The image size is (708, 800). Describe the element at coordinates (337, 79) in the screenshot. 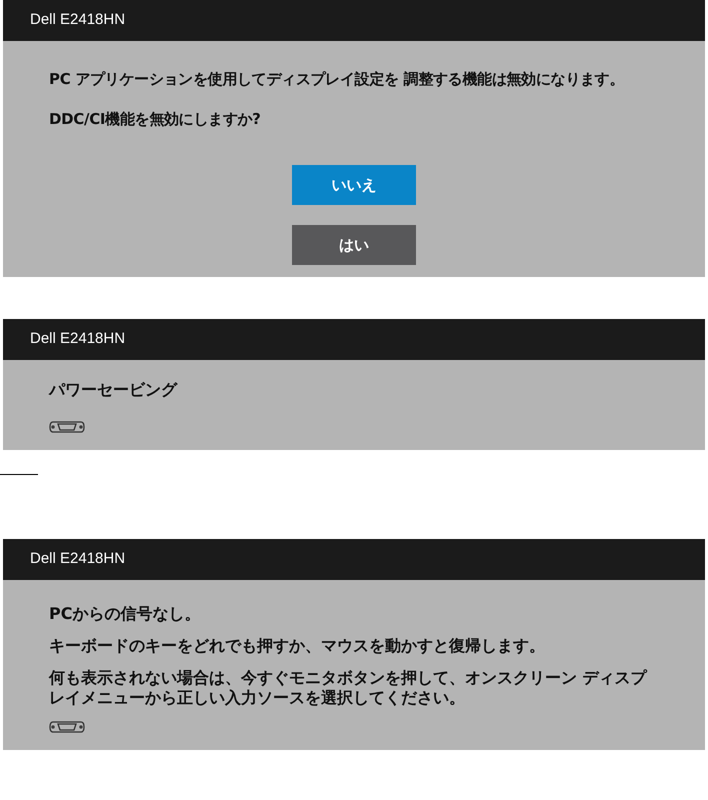

I see `message-text: PC アプリケーションを使用してディスプレイ設定を 調整する機能は無効になります。` at that location.